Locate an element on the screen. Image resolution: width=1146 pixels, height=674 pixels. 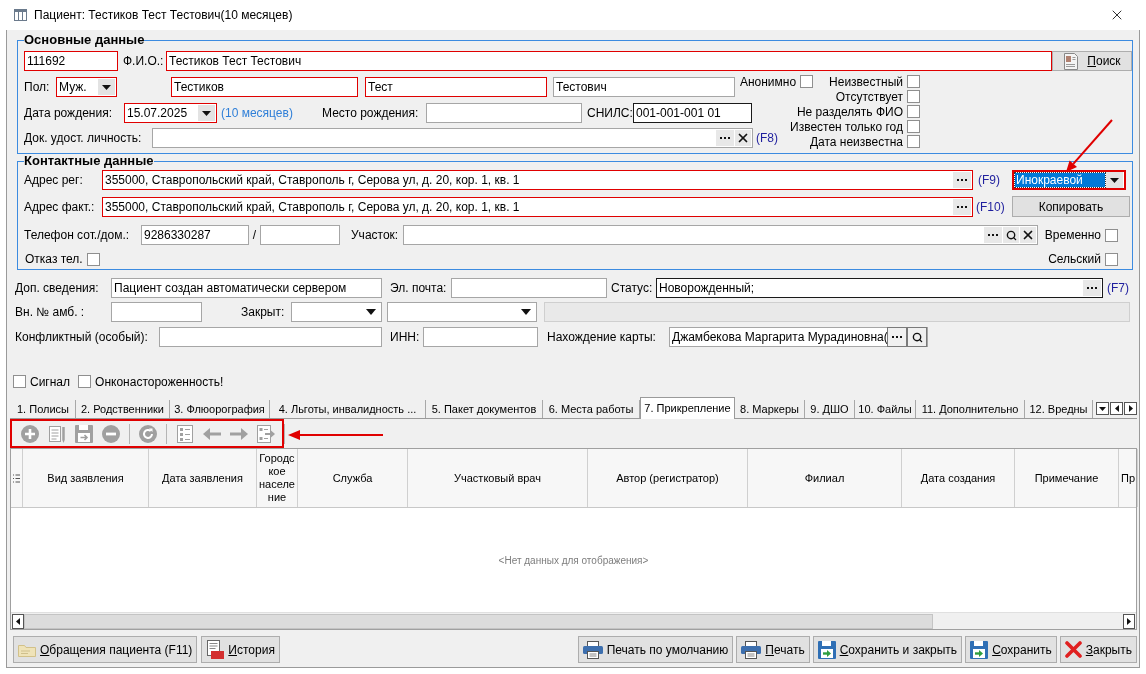
search-icon is located at coordinates (917, 337).